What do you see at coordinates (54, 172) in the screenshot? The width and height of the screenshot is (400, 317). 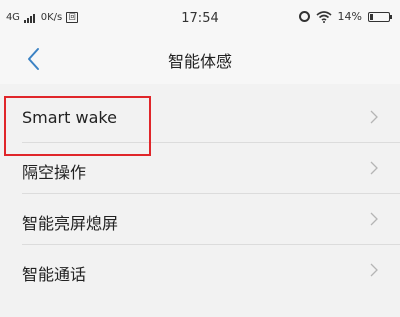 I see `list-item-label: 隔空操作` at bounding box center [54, 172].